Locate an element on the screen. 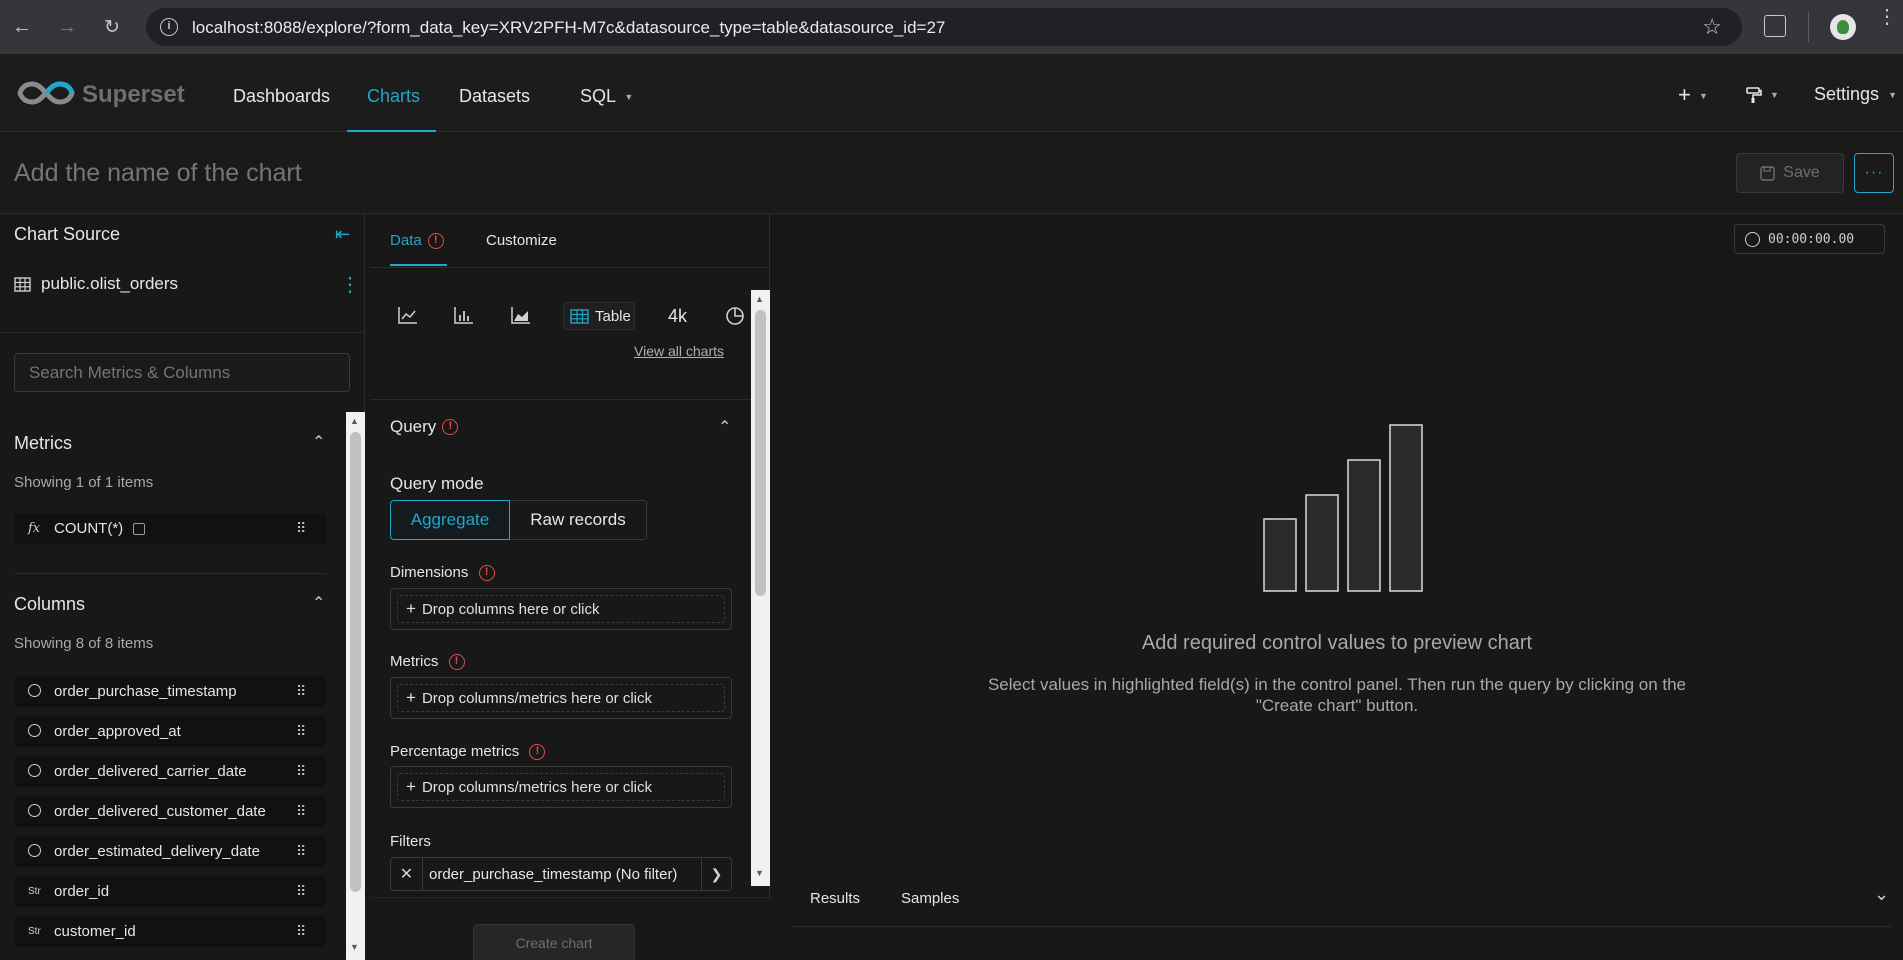 Image resolution: width=1903 pixels, height=960 pixels. metric-name: COUNT(*) is located at coordinates (89, 528).